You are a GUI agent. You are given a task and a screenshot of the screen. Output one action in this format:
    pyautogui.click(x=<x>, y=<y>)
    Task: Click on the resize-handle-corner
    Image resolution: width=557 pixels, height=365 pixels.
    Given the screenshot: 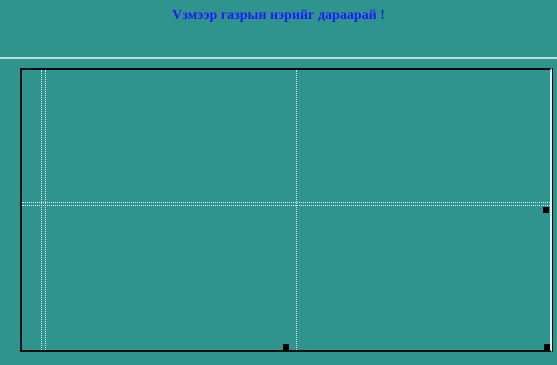 What is the action you would take?
    pyautogui.click(x=547, y=347)
    